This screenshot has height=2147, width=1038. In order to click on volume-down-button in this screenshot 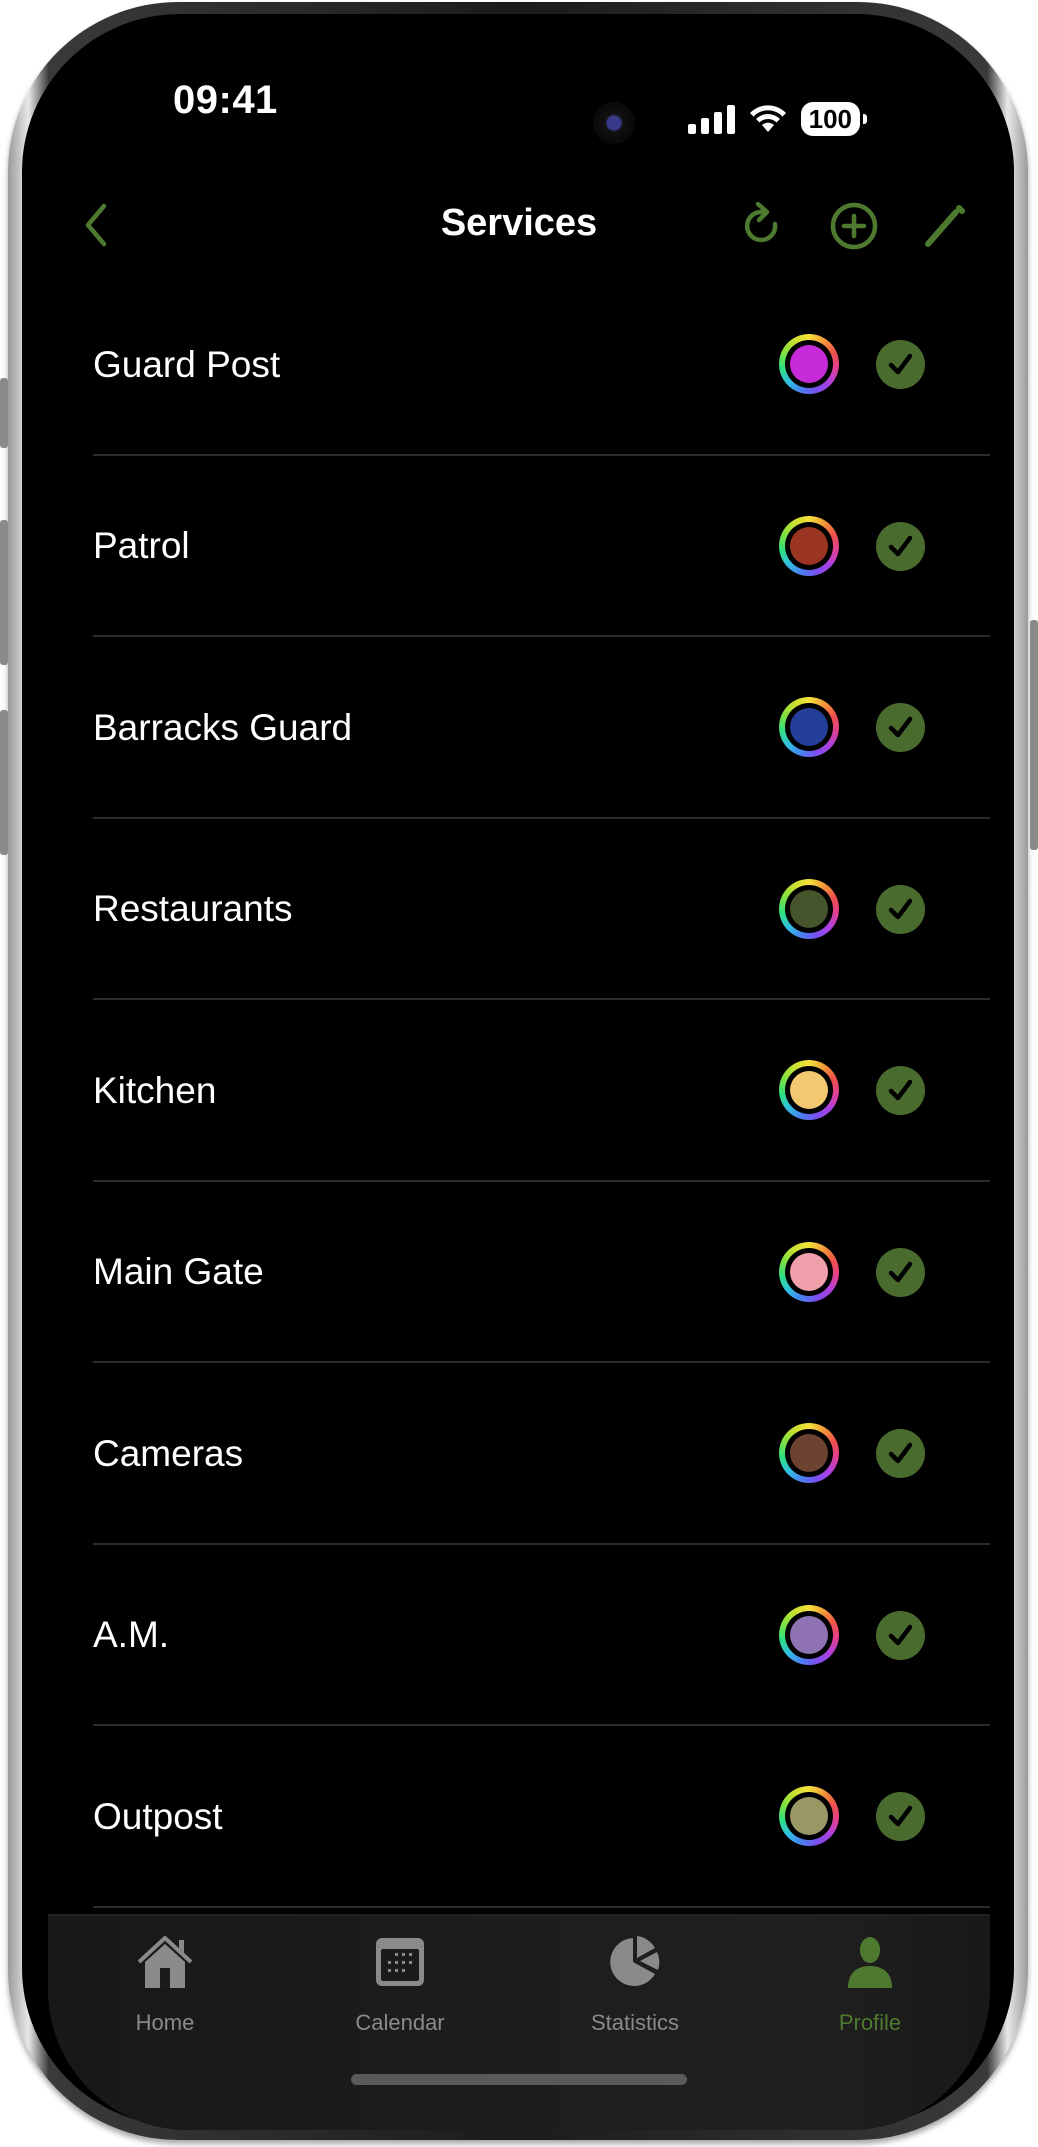, I will do `click(4, 782)`.